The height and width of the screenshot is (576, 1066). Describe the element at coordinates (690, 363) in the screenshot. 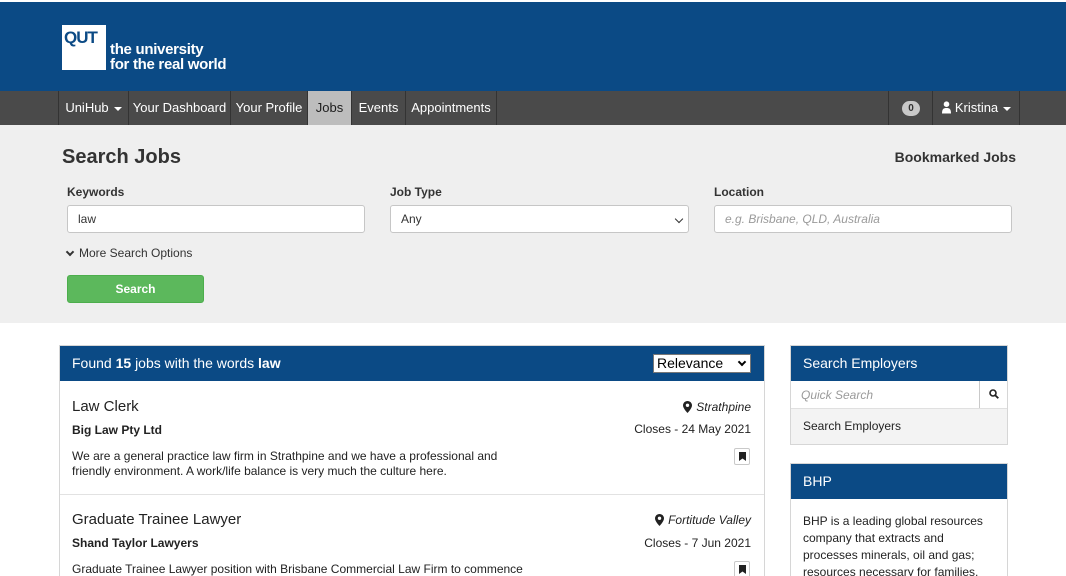

I see `sort-value: Relevance` at that location.